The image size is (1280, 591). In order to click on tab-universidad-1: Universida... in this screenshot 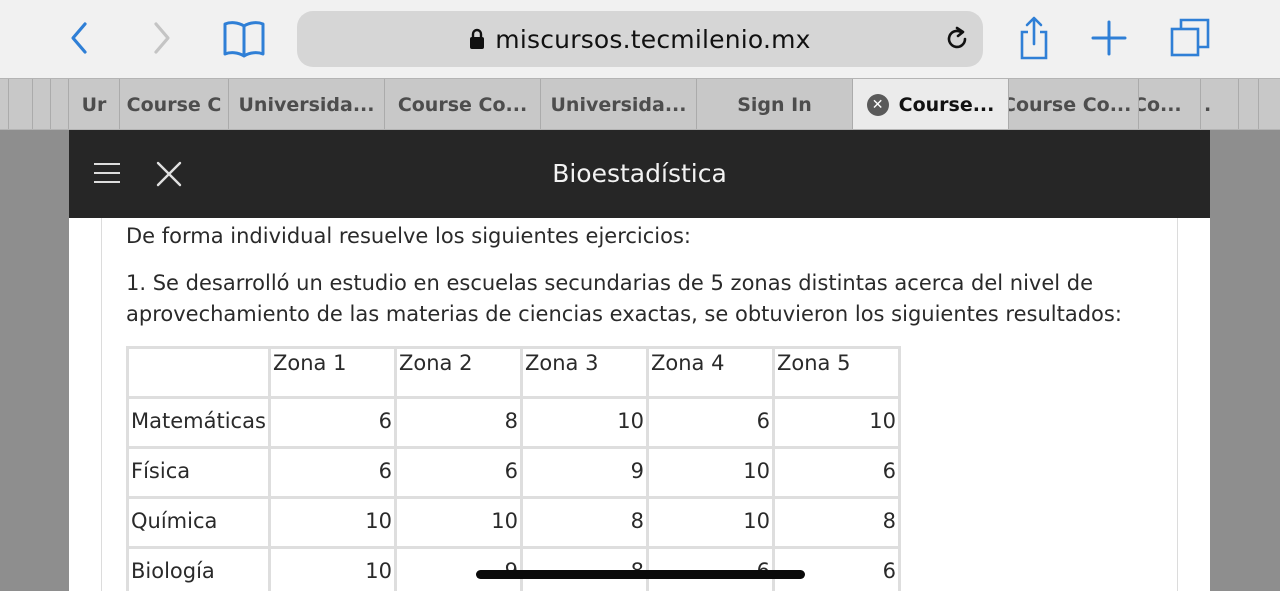, I will do `click(307, 104)`.